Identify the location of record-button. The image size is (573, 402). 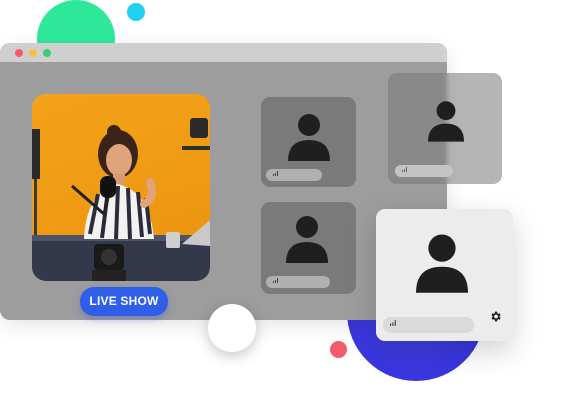
(232, 328).